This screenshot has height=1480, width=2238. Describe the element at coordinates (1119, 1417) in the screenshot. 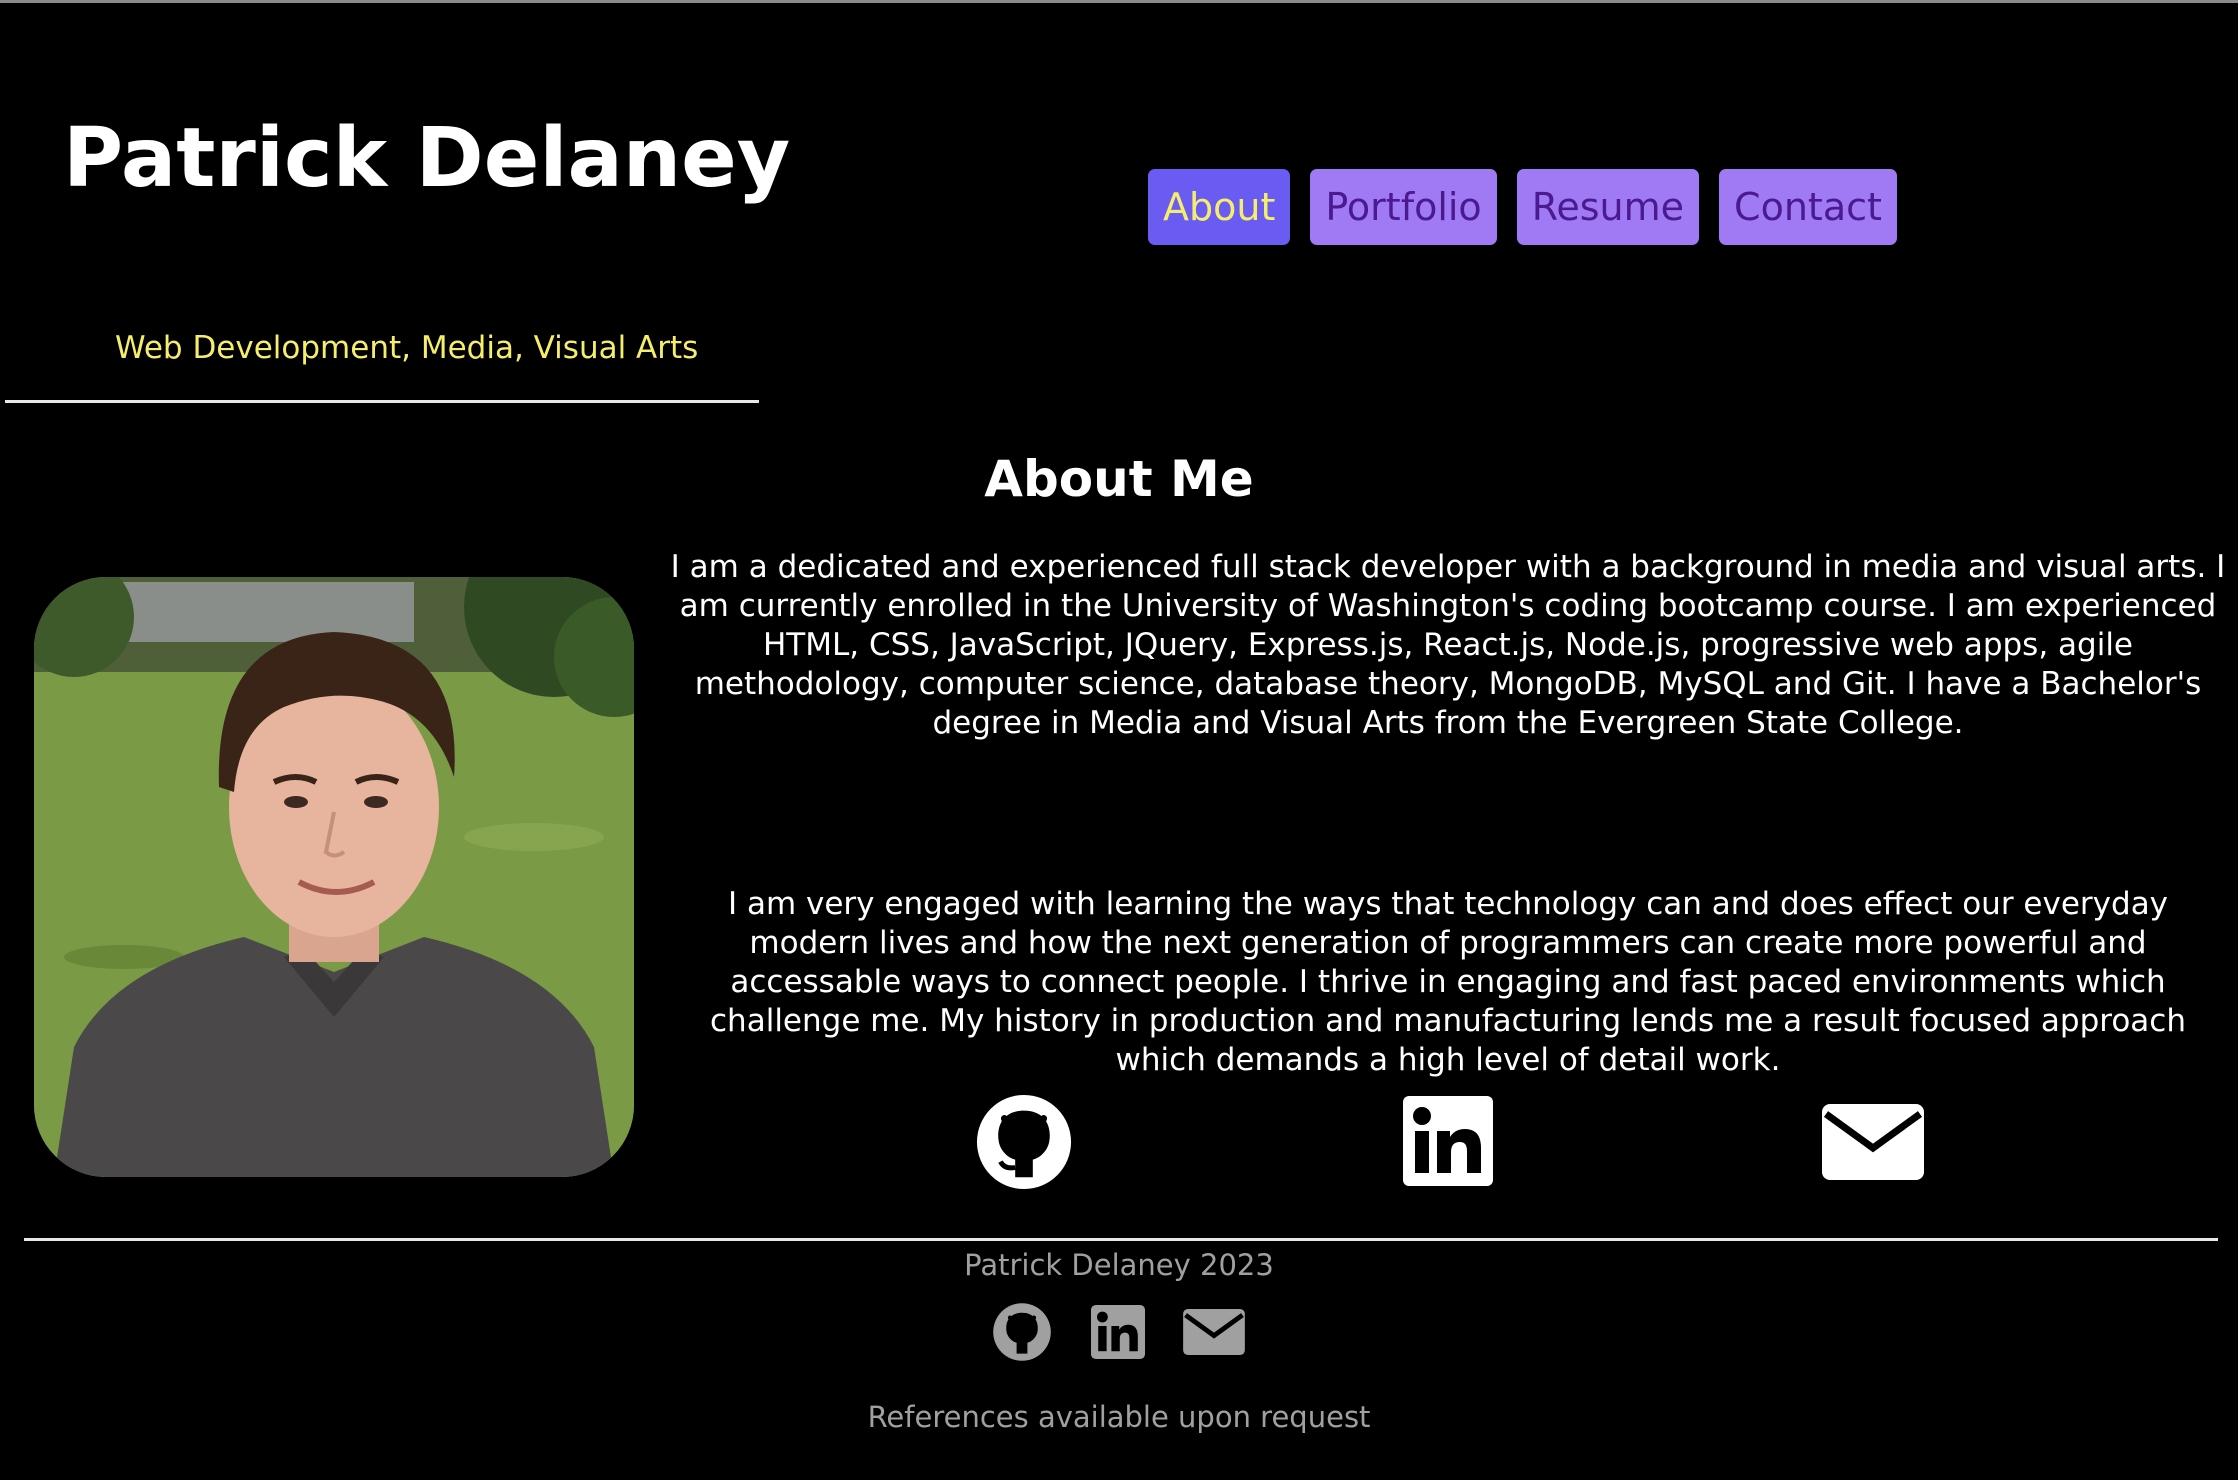

I see `references-note: References available upon request` at that location.